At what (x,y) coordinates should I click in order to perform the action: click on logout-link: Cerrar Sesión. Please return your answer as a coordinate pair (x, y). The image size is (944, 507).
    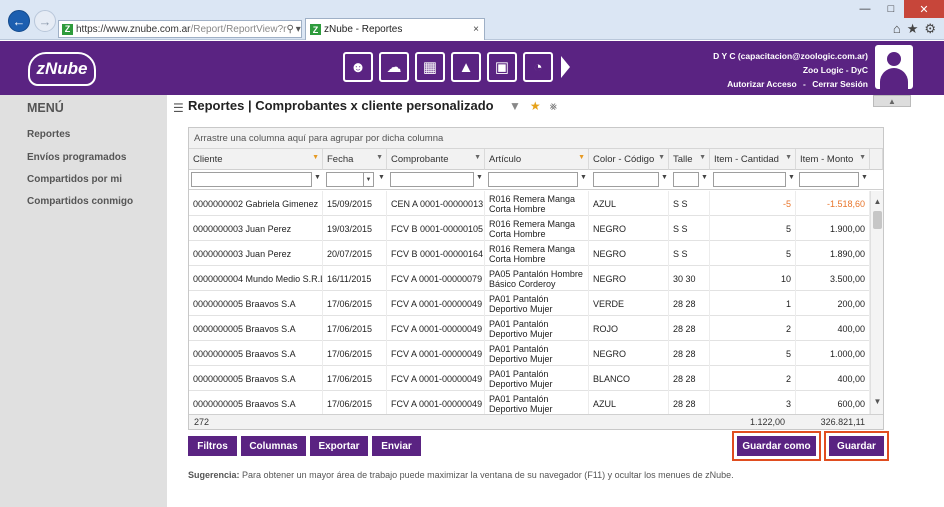
    Looking at the image, I should click on (840, 84).